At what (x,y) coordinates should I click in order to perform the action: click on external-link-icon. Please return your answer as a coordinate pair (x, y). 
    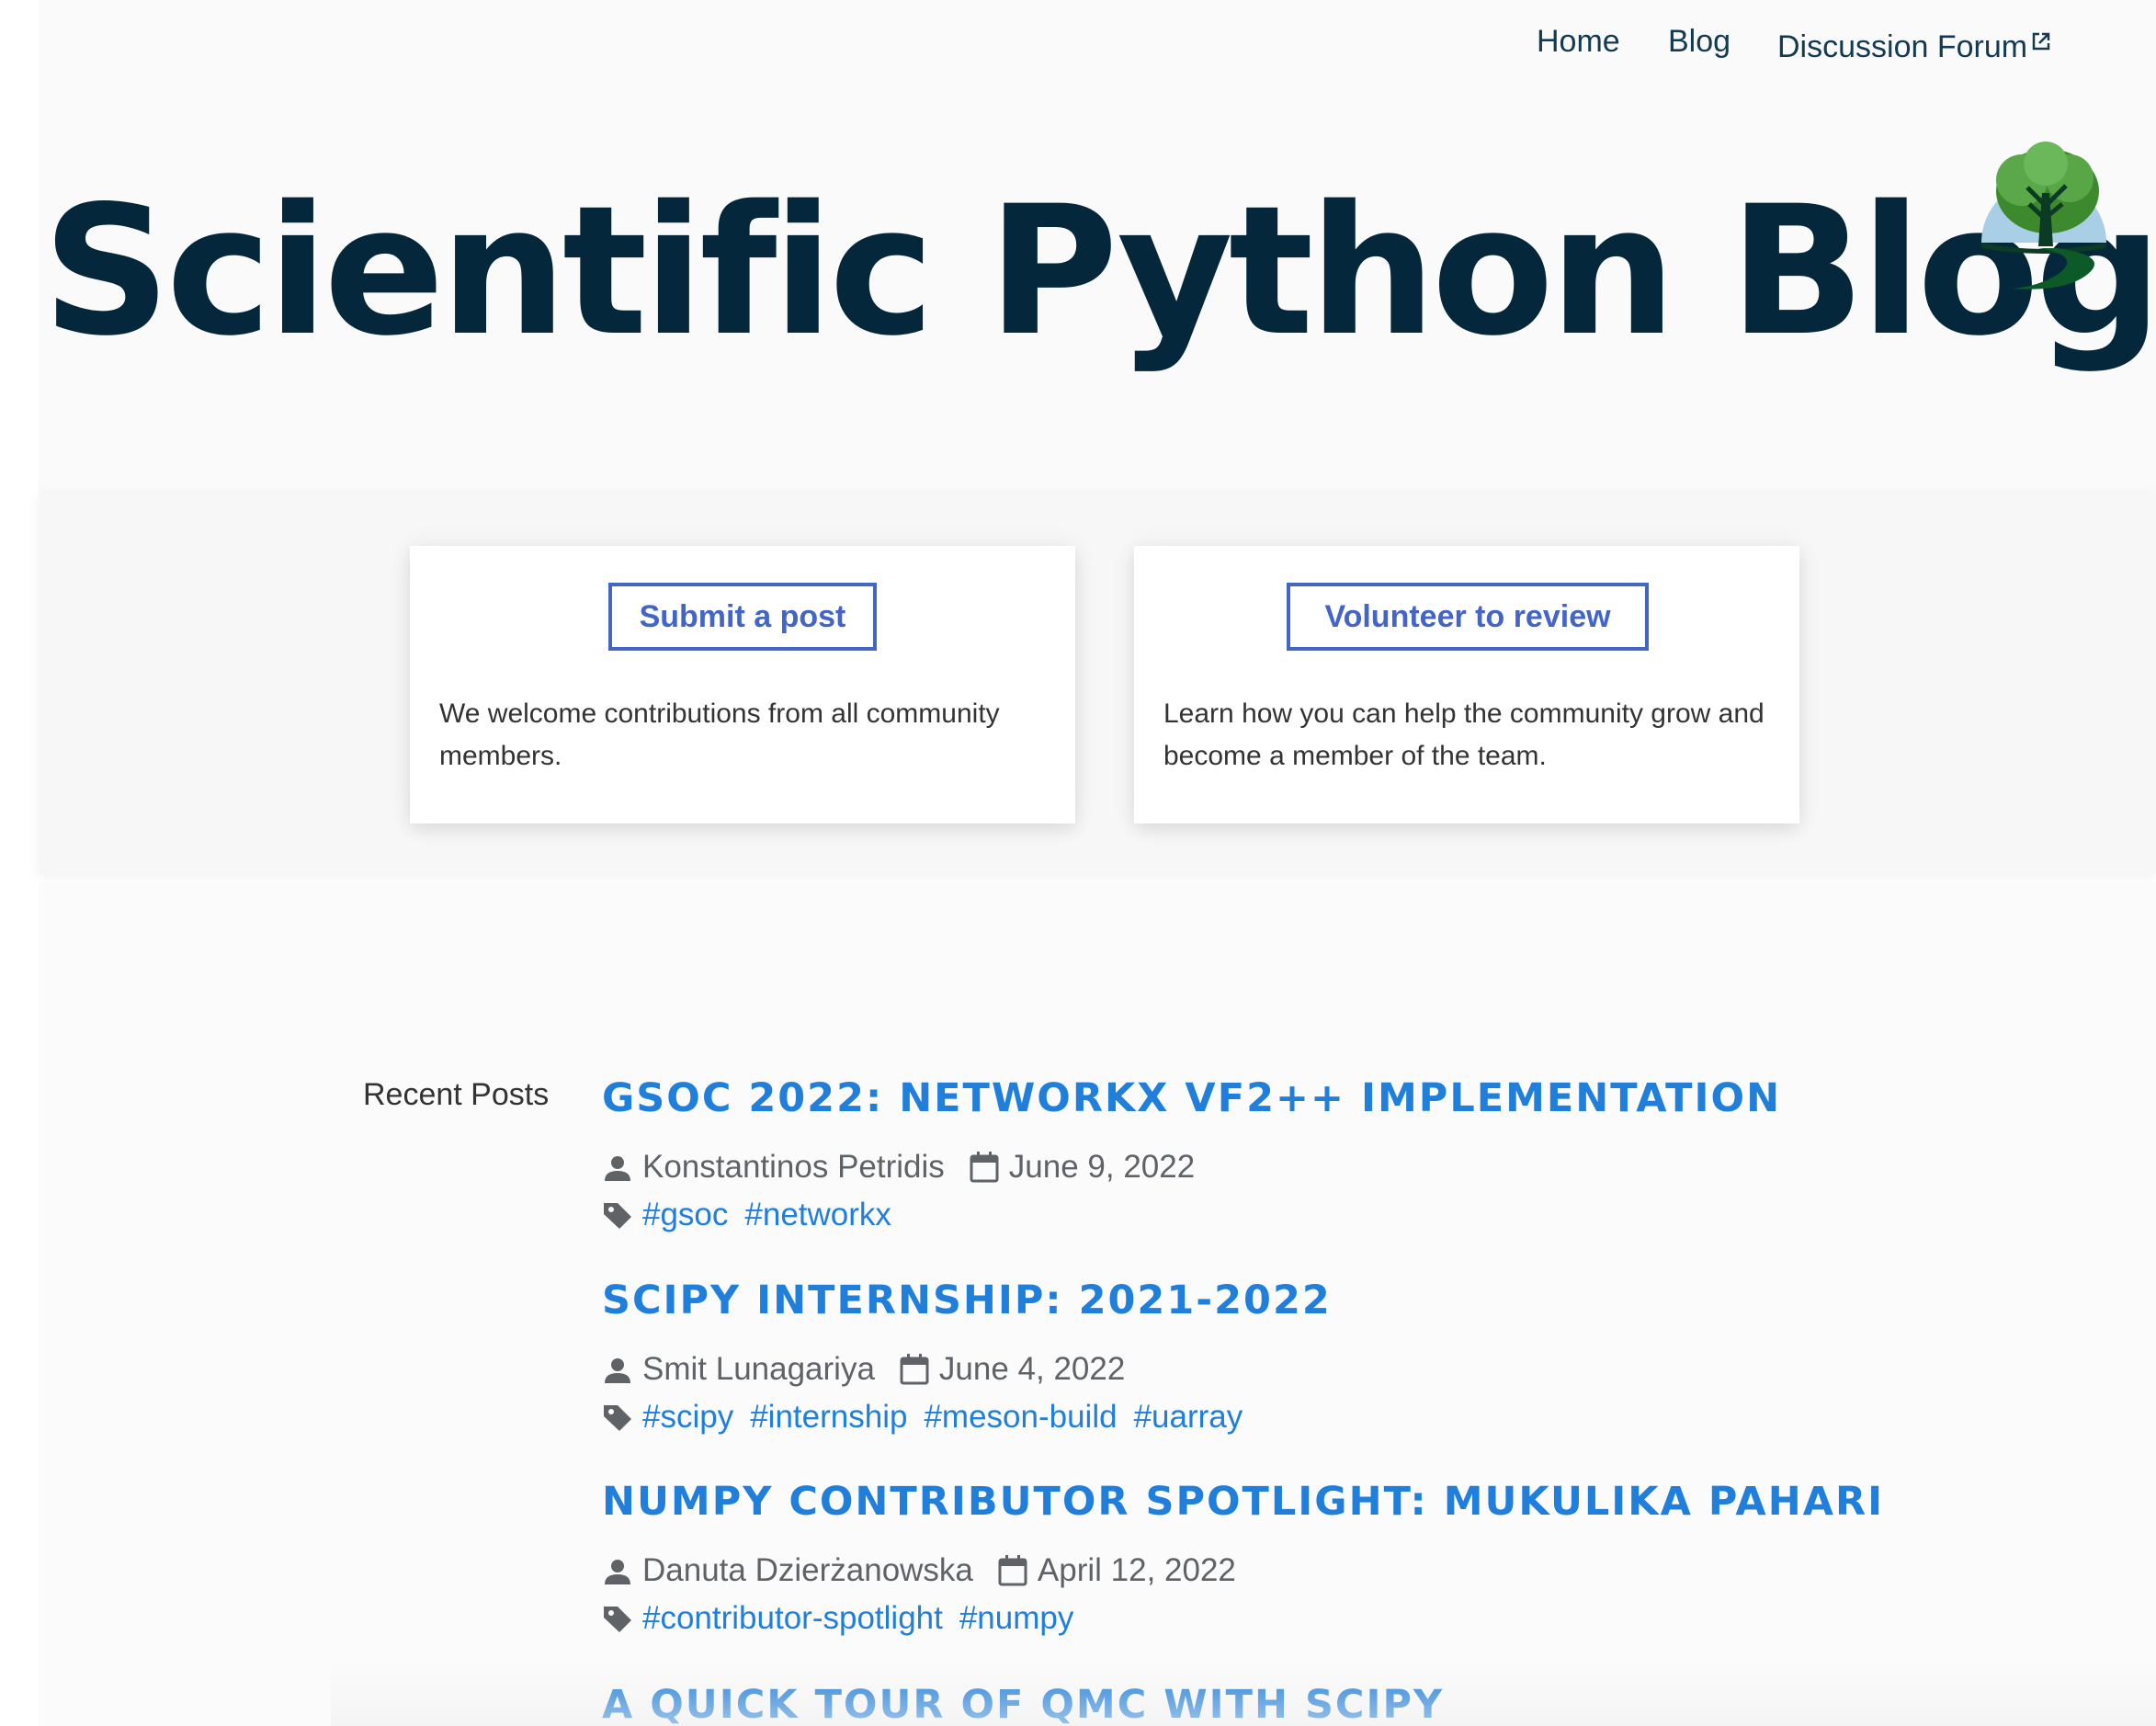
    Looking at the image, I should click on (2041, 42).